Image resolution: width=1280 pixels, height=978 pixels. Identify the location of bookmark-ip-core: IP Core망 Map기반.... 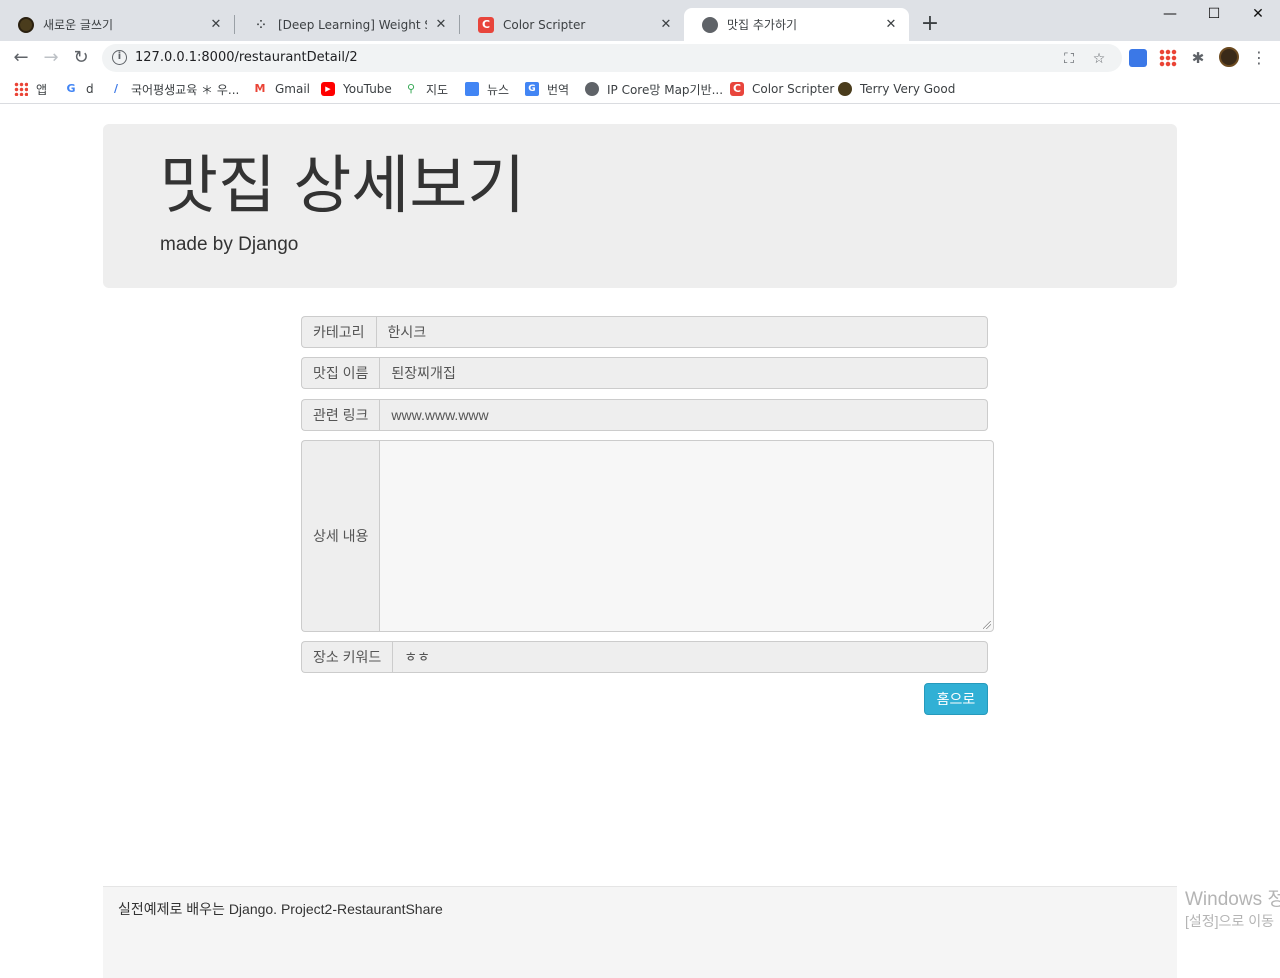
(654, 89).